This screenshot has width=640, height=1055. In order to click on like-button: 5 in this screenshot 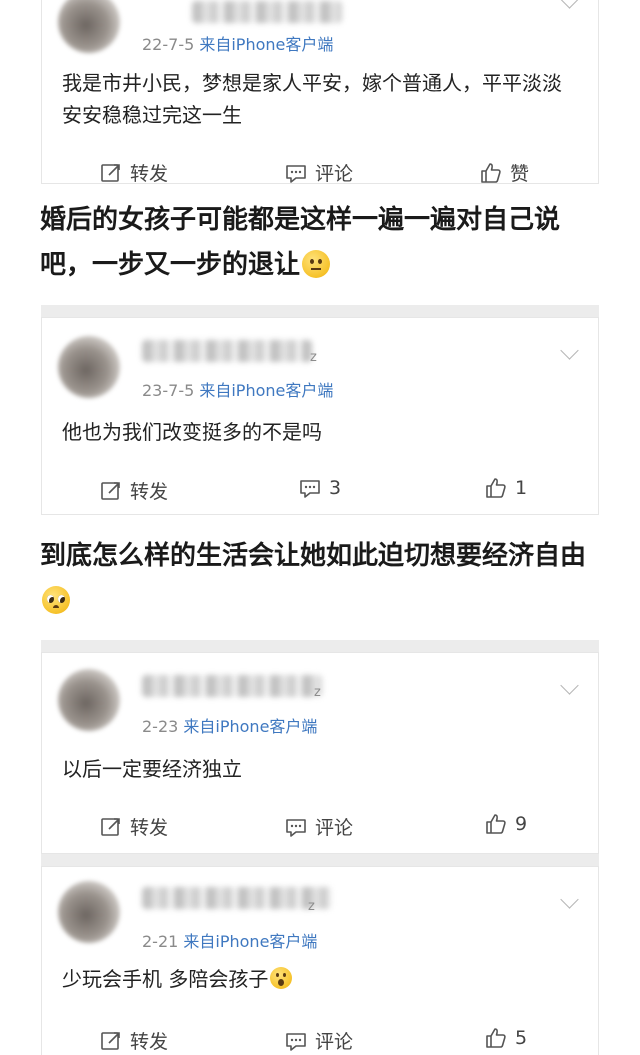, I will do `click(506, 1038)`.